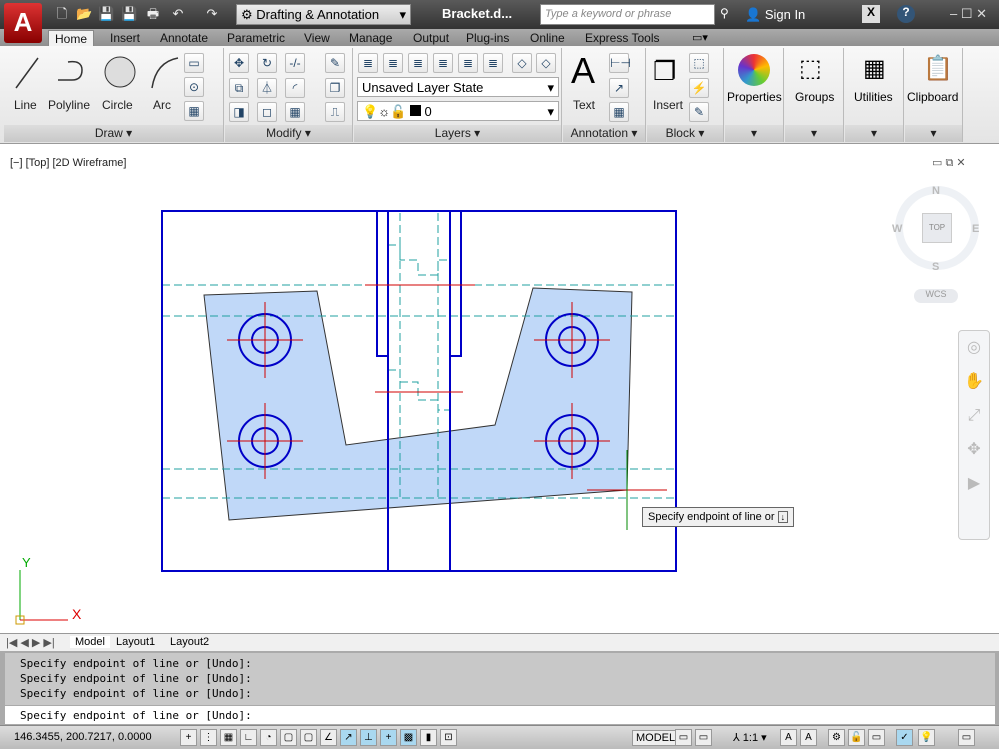  What do you see at coordinates (295, 88) in the screenshot?
I see `fillet-icon: ◜` at bounding box center [295, 88].